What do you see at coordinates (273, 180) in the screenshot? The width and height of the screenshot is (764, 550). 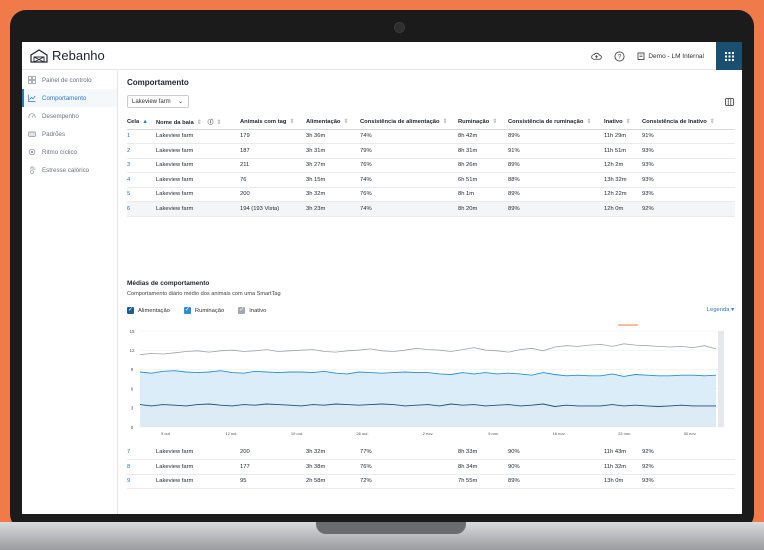 I see `table-cell: 76` at bounding box center [273, 180].